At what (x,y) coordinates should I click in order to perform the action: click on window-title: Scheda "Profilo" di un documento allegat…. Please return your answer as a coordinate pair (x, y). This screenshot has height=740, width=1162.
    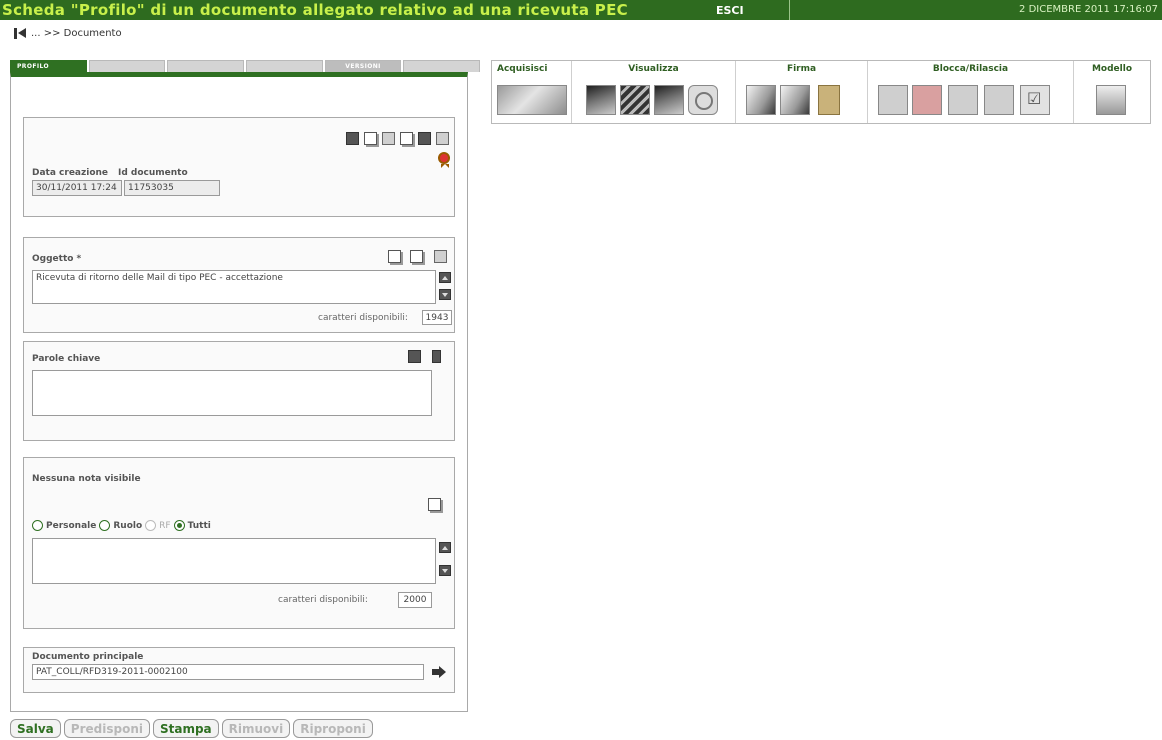
    Looking at the image, I should click on (315, 10).